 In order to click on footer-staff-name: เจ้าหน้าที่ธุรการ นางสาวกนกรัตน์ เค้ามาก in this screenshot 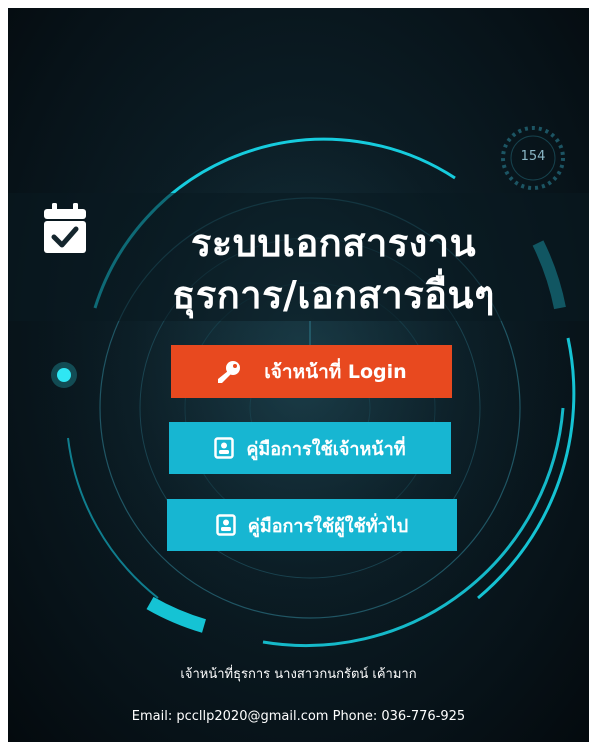, I will do `click(298, 674)`.